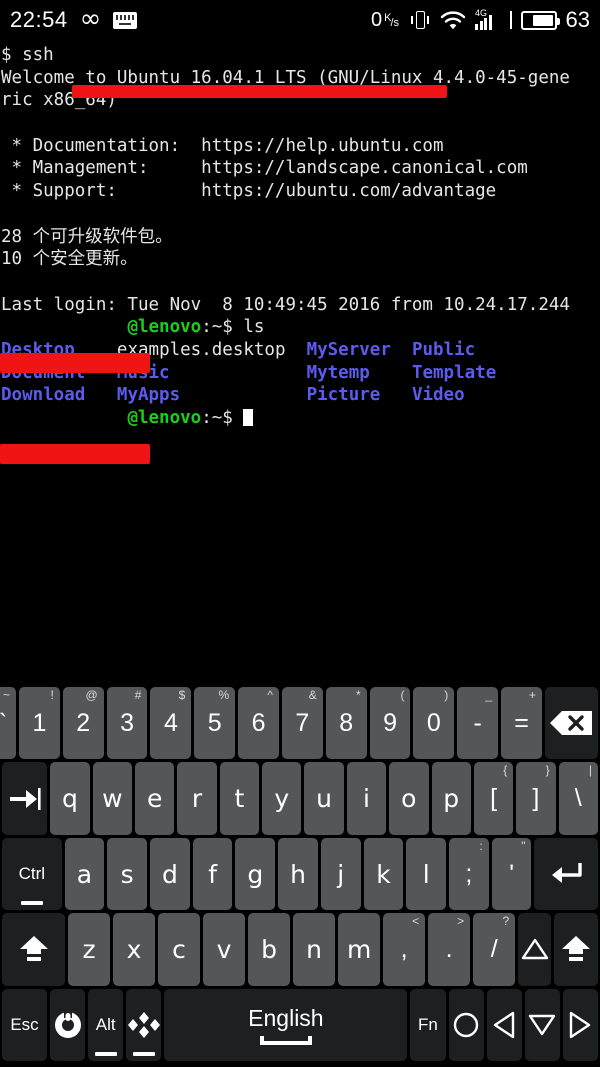  What do you see at coordinates (428, 1025) in the screenshot?
I see `key-fn: Fn` at bounding box center [428, 1025].